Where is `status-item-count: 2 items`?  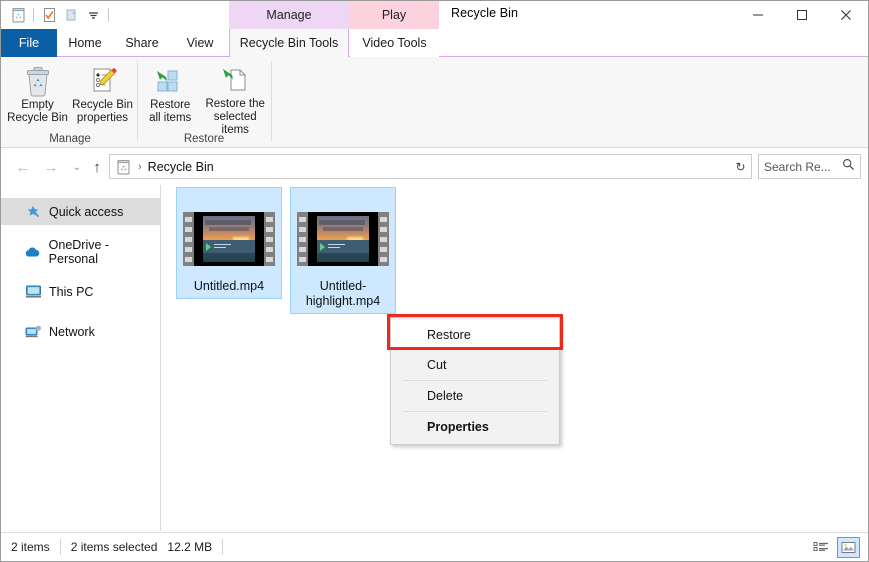 status-item-count: 2 items is located at coordinates (30, 547).